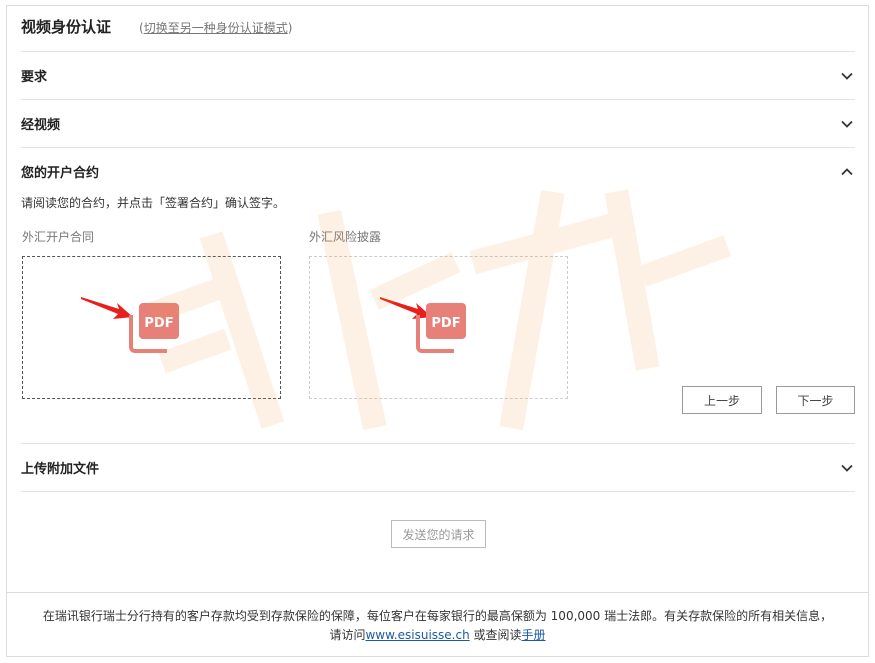 The height and width of the screenshot is (663, 875). What do you see at coordinates (153, 203) in the screenshot?
I see `contract-instruction: 请阅读您的合约，并点击「签署合约」确认签字。` at bounding box center [153, 203].